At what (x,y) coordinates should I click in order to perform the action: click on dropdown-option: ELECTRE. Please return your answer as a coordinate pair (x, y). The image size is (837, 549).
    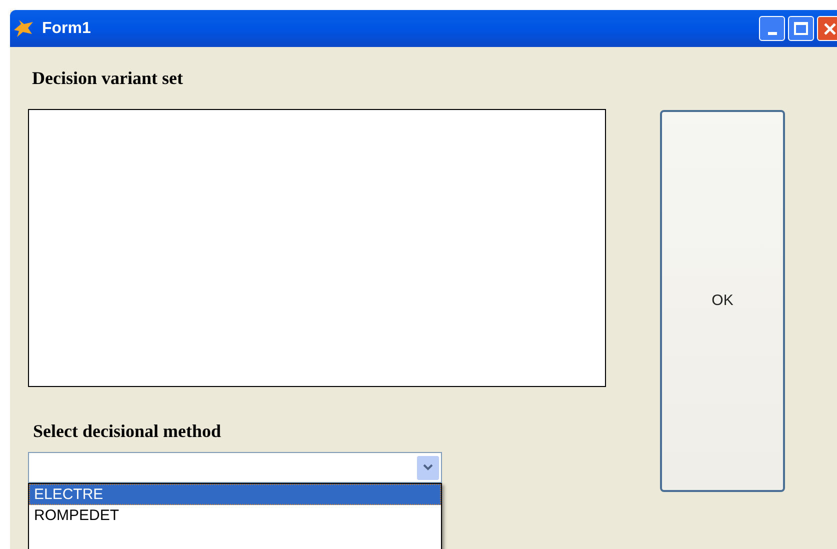
    Looking at the image, I should click on (235, 494).